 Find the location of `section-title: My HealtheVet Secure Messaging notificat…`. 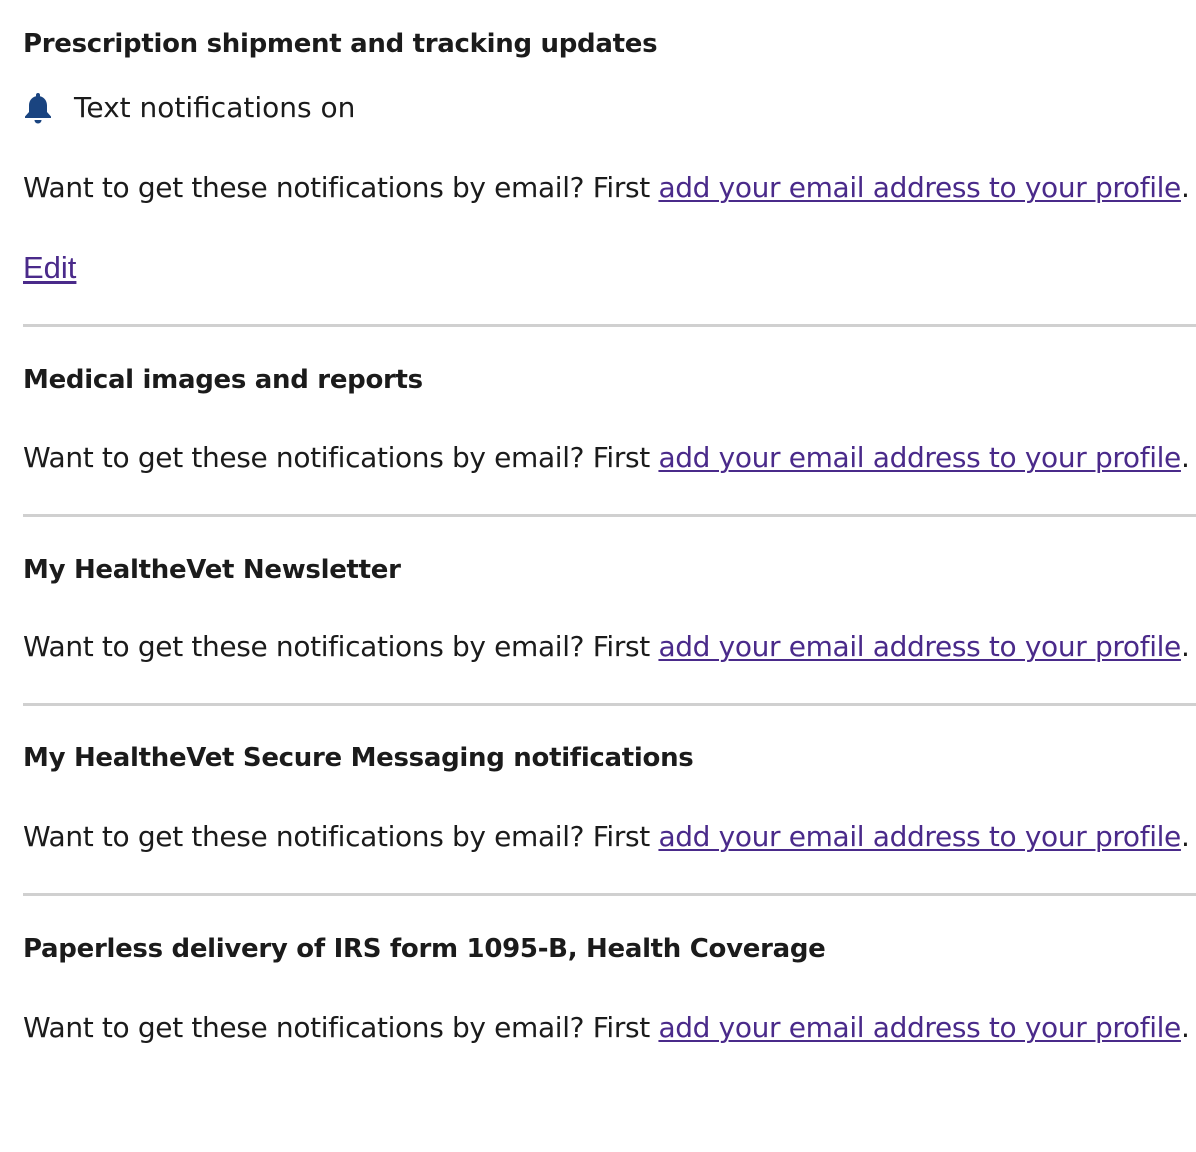

section-title: My HealtheVet Secure Messaging notificat… is located at coordinates (358, 758).